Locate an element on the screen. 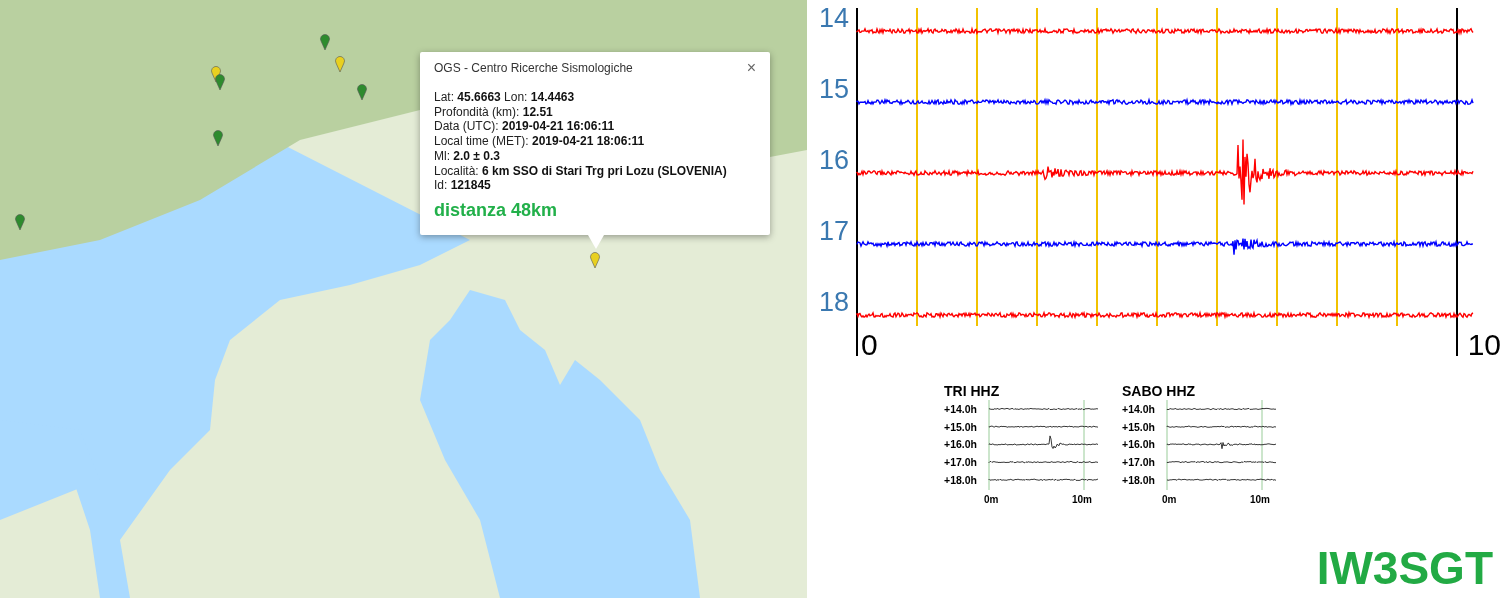  hour-label: 18 is located at coordinates (835, 302).